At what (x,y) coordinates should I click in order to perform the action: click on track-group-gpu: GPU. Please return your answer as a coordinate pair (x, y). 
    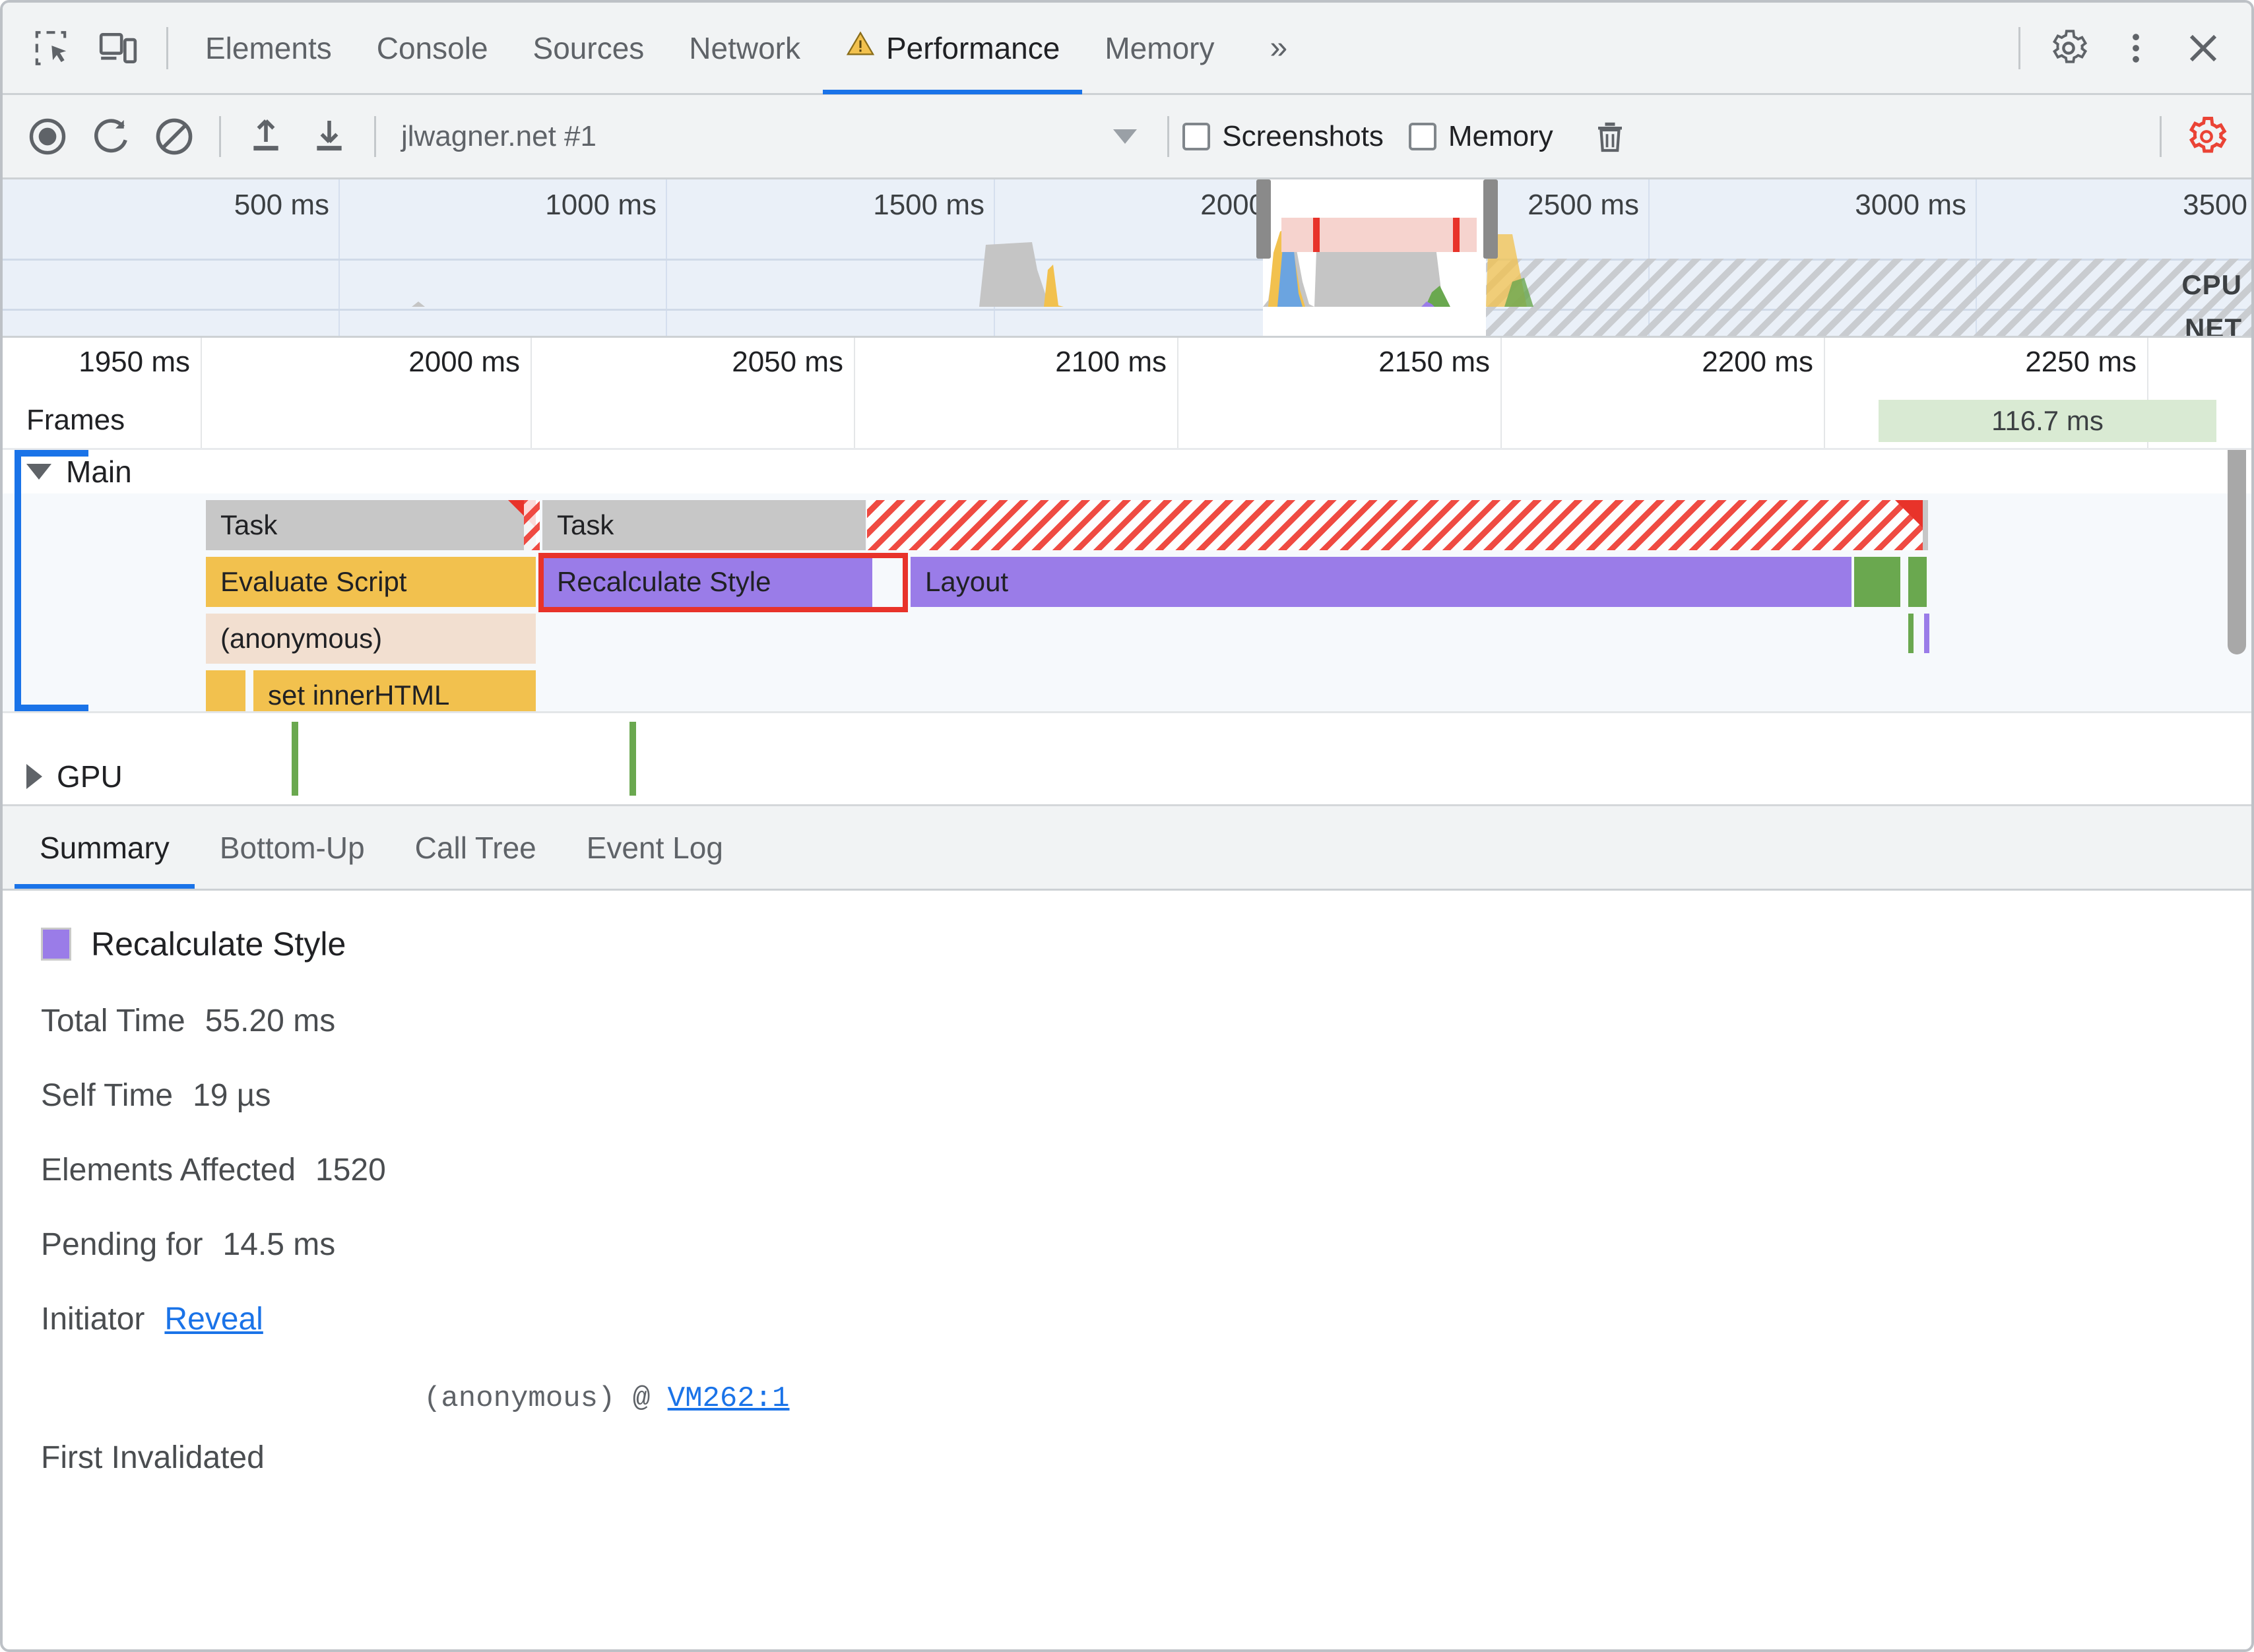
    Looking at the image, I should click on (1127, 776).